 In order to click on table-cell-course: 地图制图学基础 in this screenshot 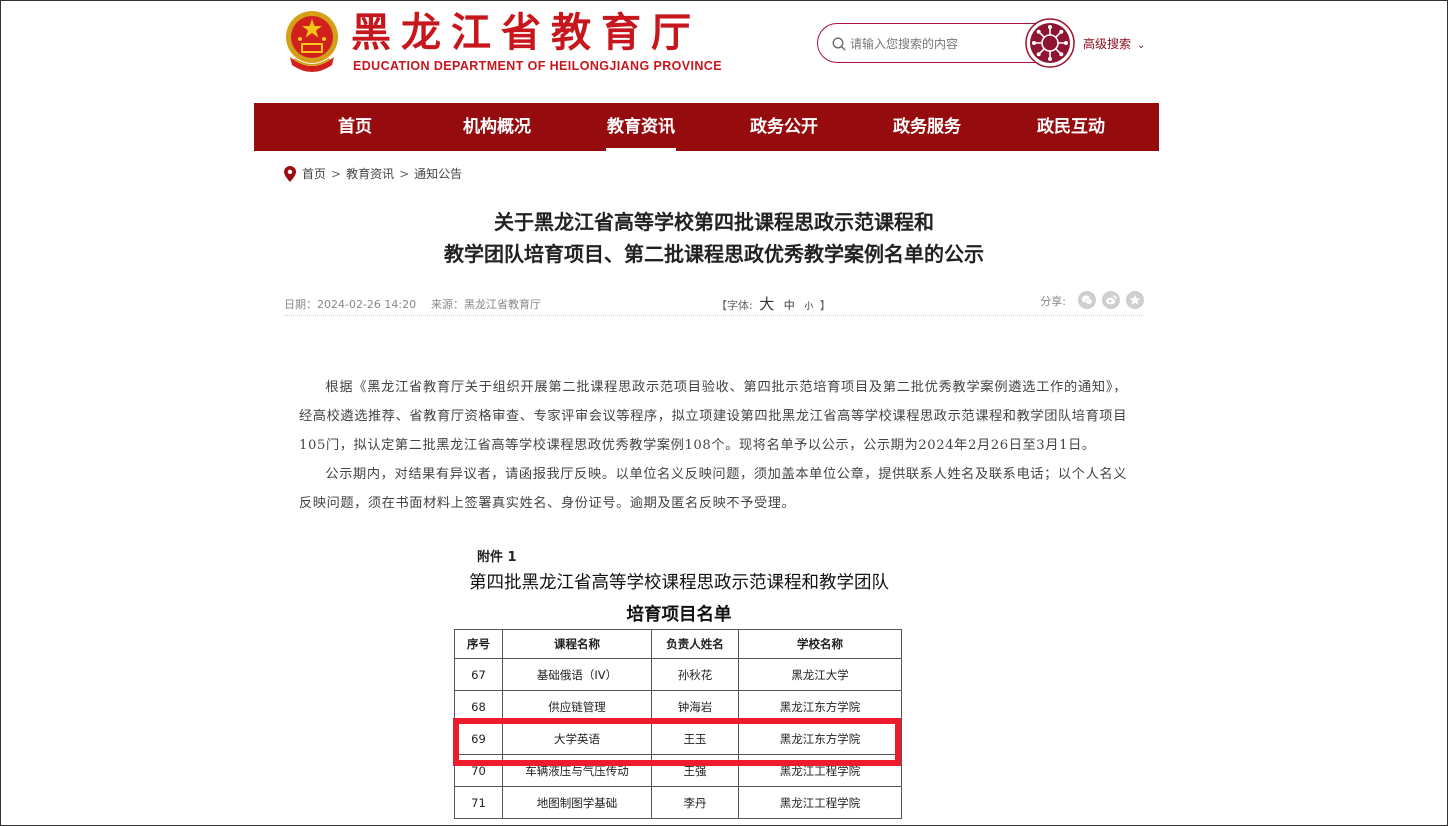, I will do `click(577, 802)`.